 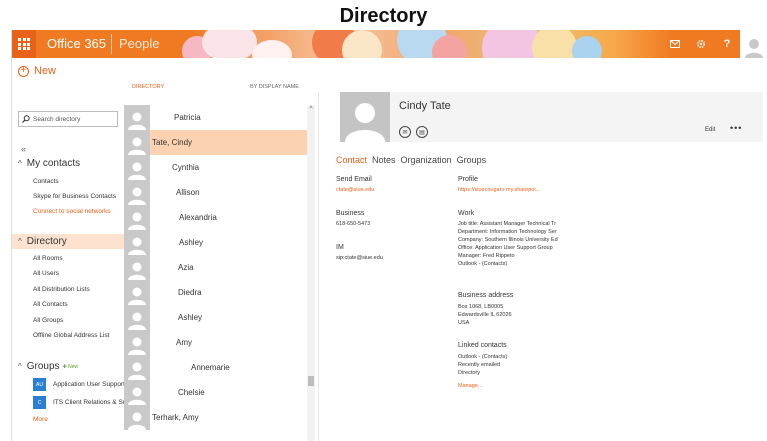 I want to click on group-label: ITS Client Relations & Su, so click(x=90, y=402).